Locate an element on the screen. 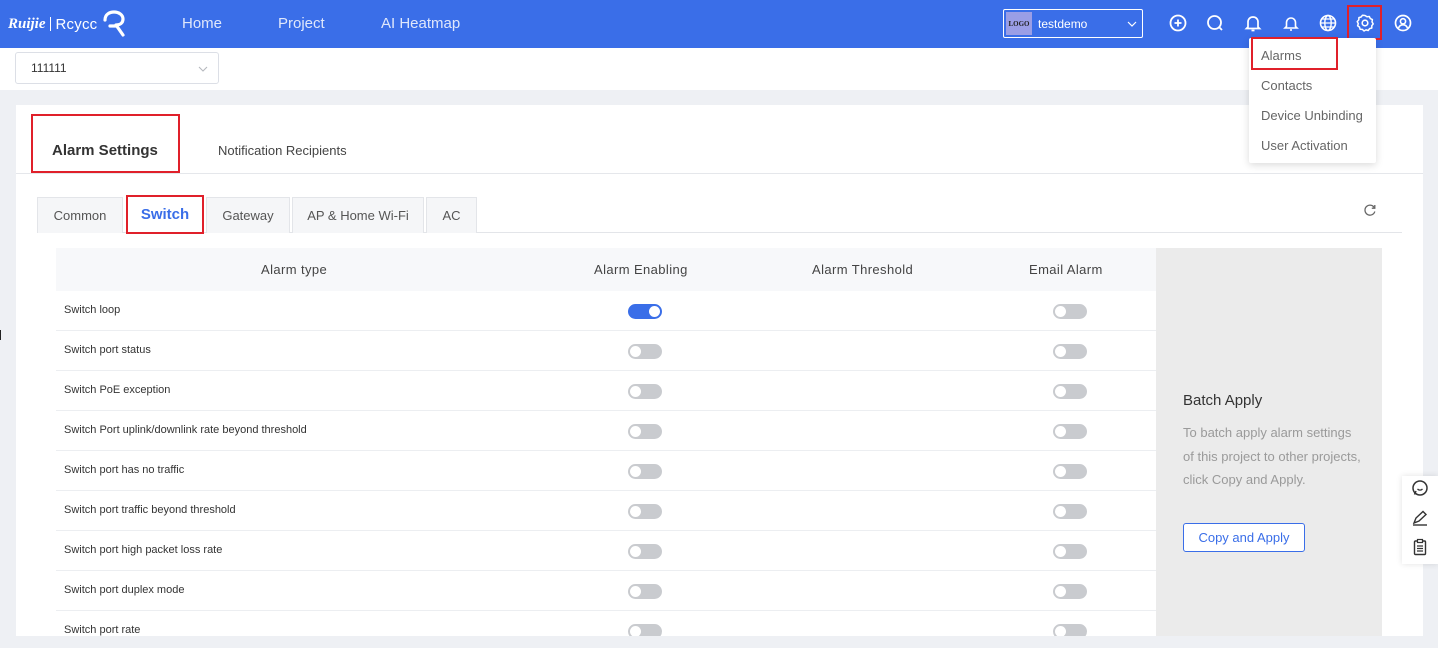 The height and width of the screenshot is (648, 1438). divider is located at coordinates (719, 173).